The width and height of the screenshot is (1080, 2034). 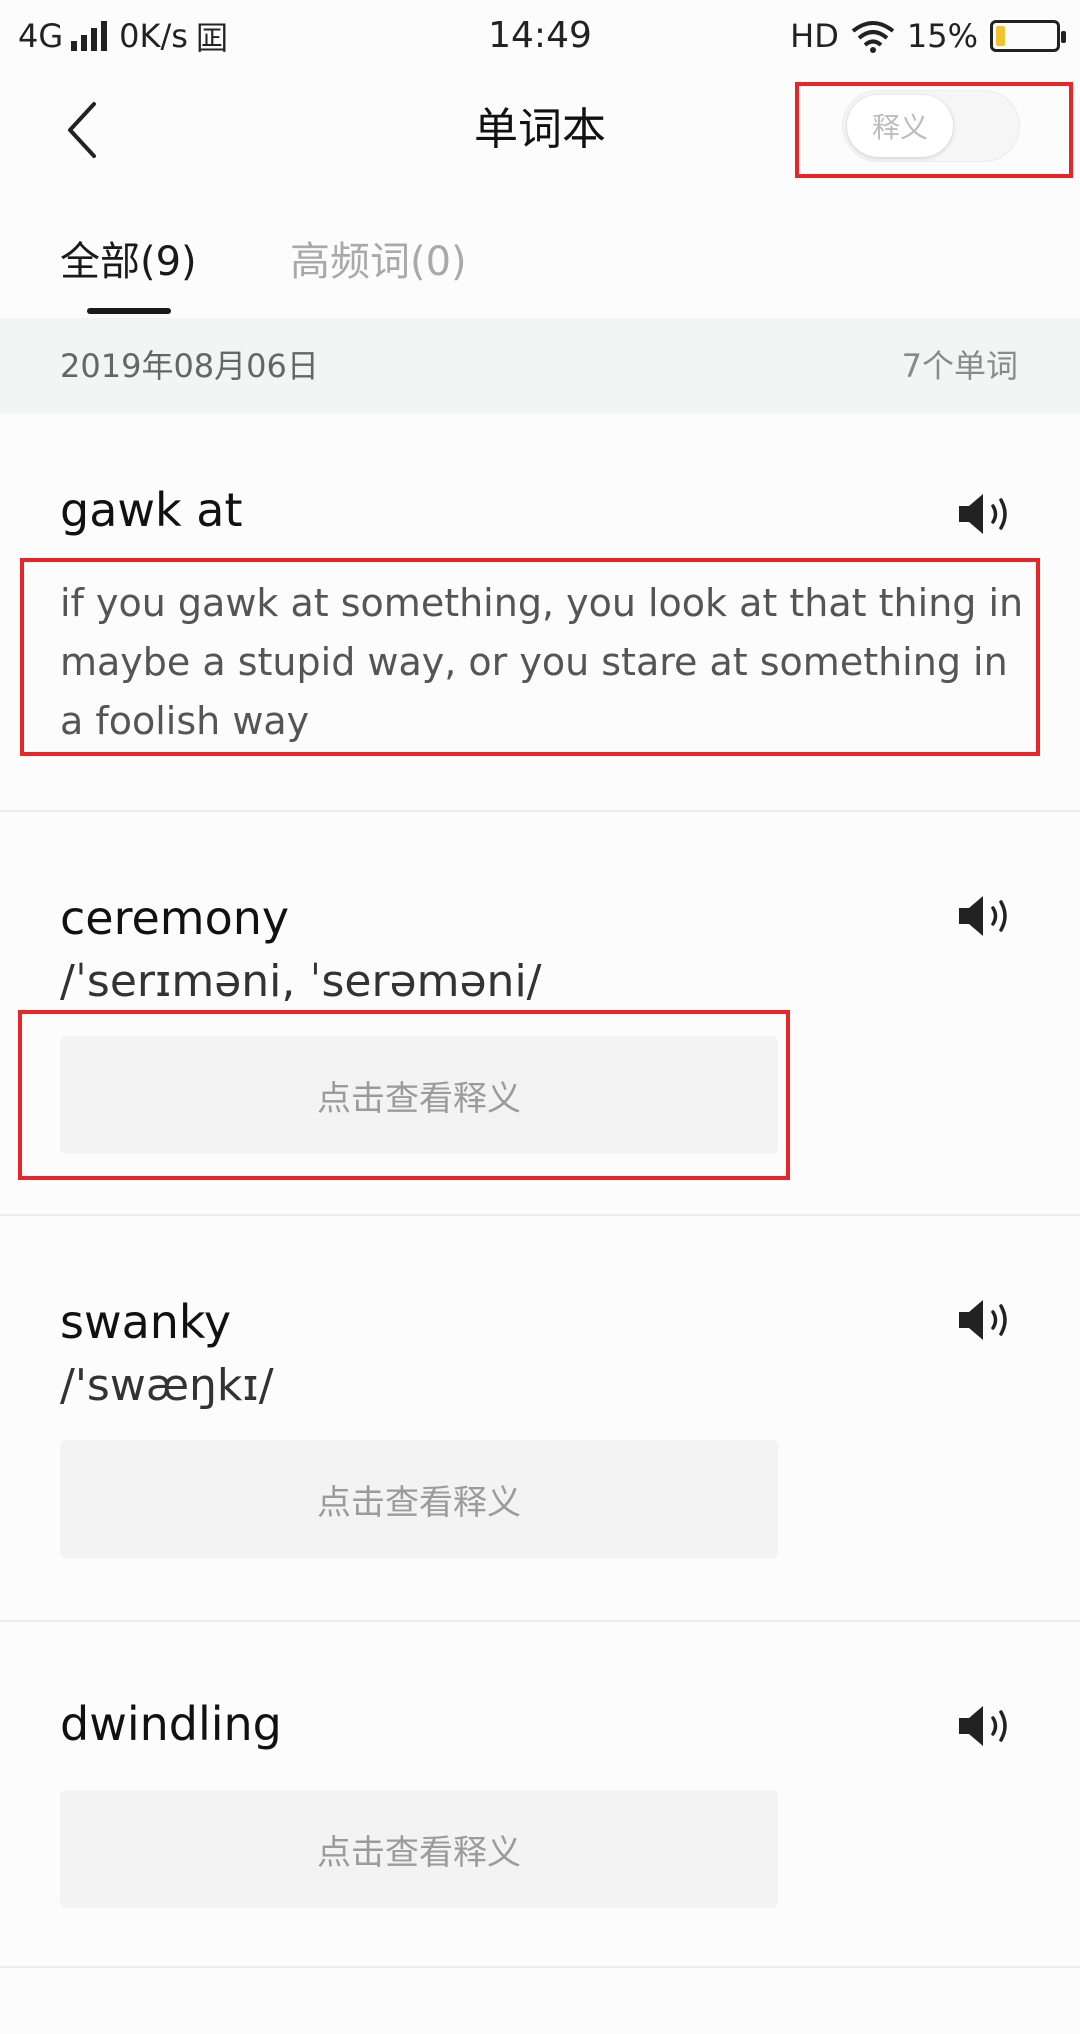 I want to click on word-text: swanky, so click(x=146, y=1322).